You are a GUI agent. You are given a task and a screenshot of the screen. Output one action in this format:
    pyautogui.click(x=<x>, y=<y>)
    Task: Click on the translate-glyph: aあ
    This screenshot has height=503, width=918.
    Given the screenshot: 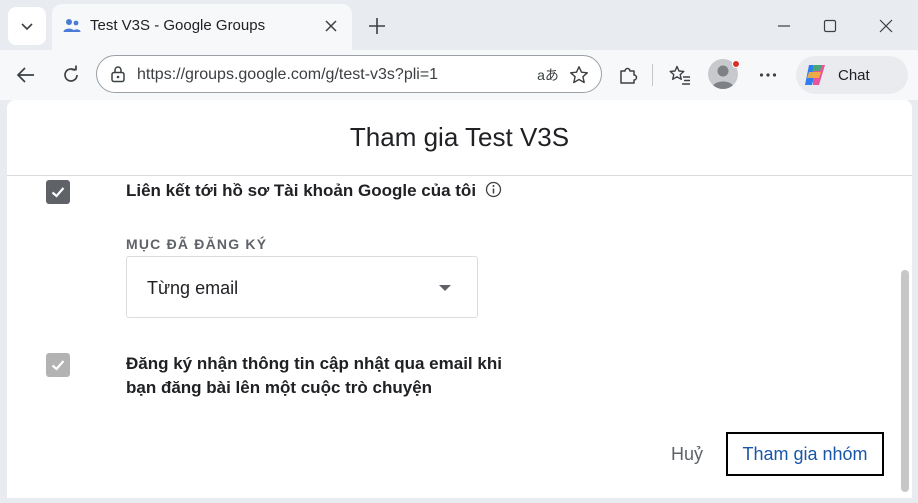 What is the action you would take?
    pyautogui.click(x=548, y=75)
    